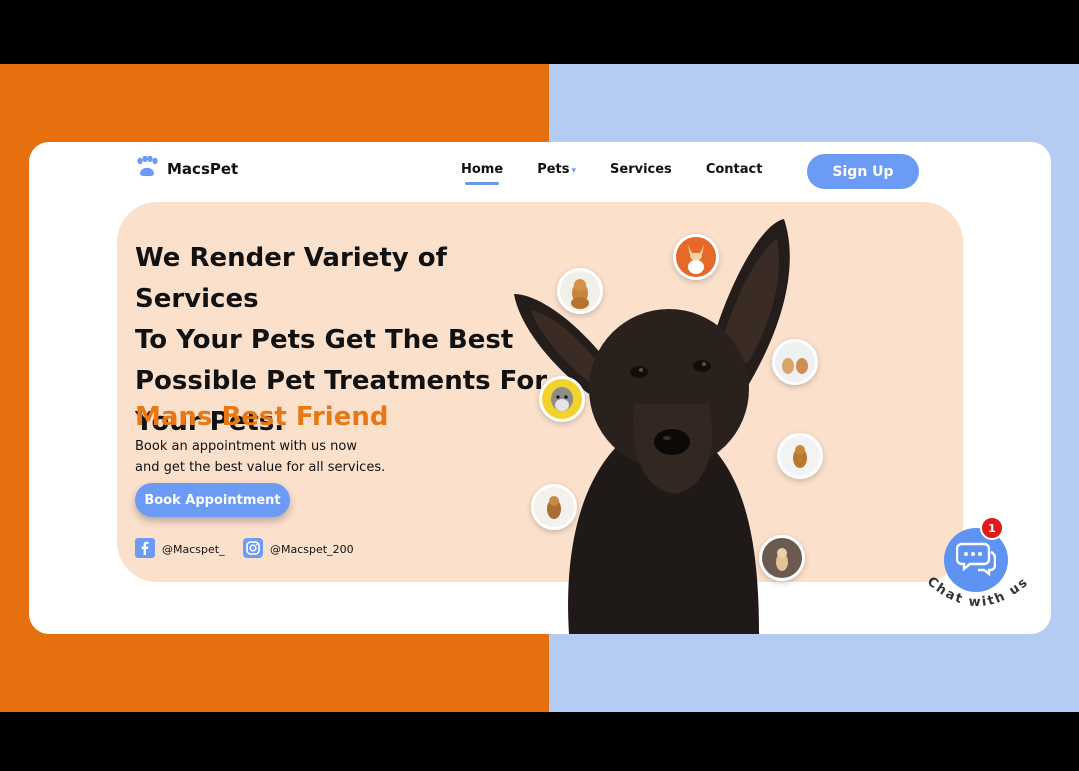 The image size is (1079, 771). I want to click on outdoor-puppy-icon, so click(782, 559).